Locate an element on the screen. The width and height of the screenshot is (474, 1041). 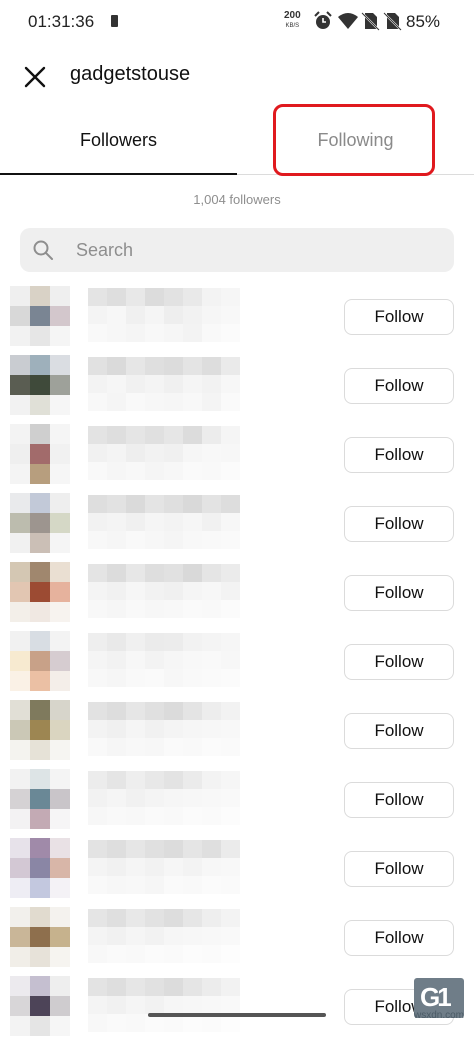
watermark-text: wsxdn.com is located at coordinates (439, 1015).